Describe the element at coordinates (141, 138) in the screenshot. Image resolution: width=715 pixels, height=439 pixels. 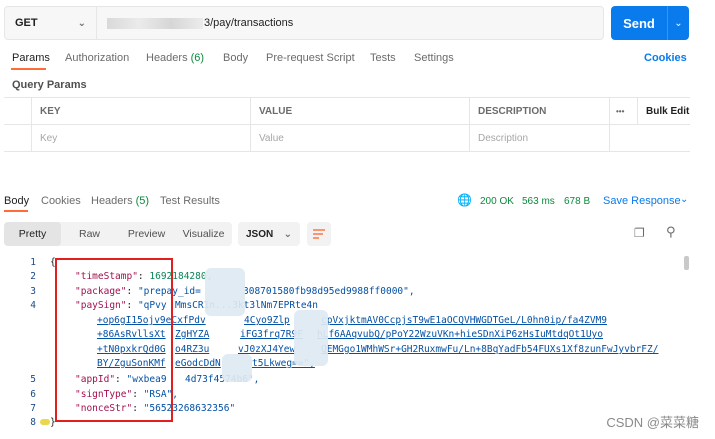
I see `key-input: Key` at that location.